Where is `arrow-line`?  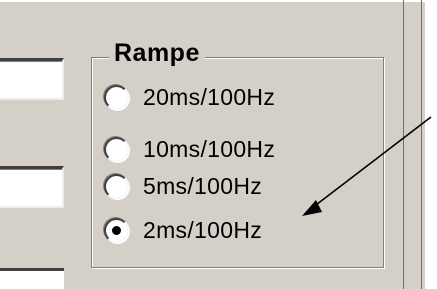
arrow-line is located at coordinates (371, 162).